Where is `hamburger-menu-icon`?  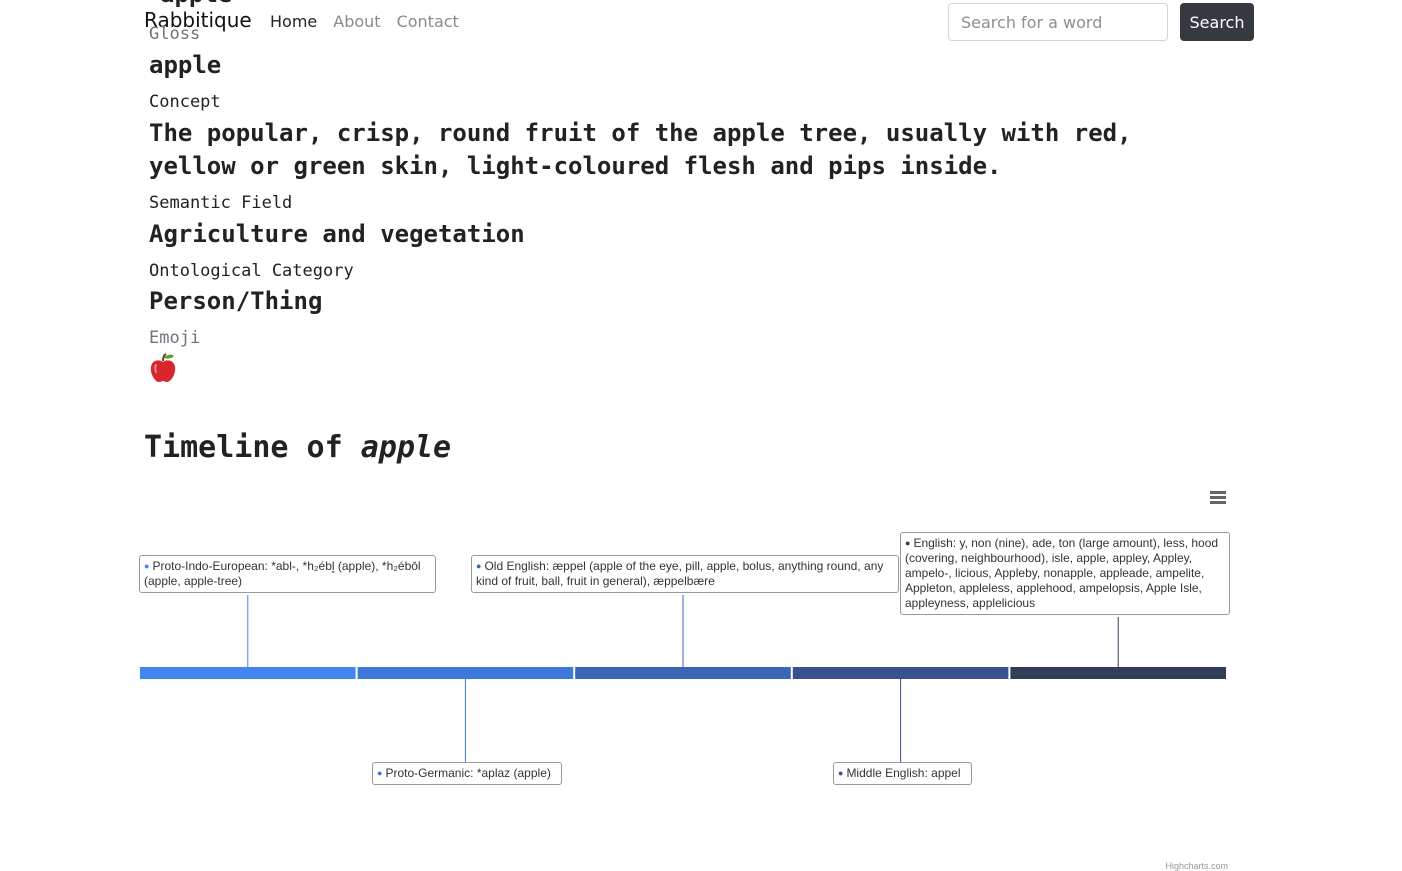 hamburger-menu-icon is located at coordinates (1218, 498).